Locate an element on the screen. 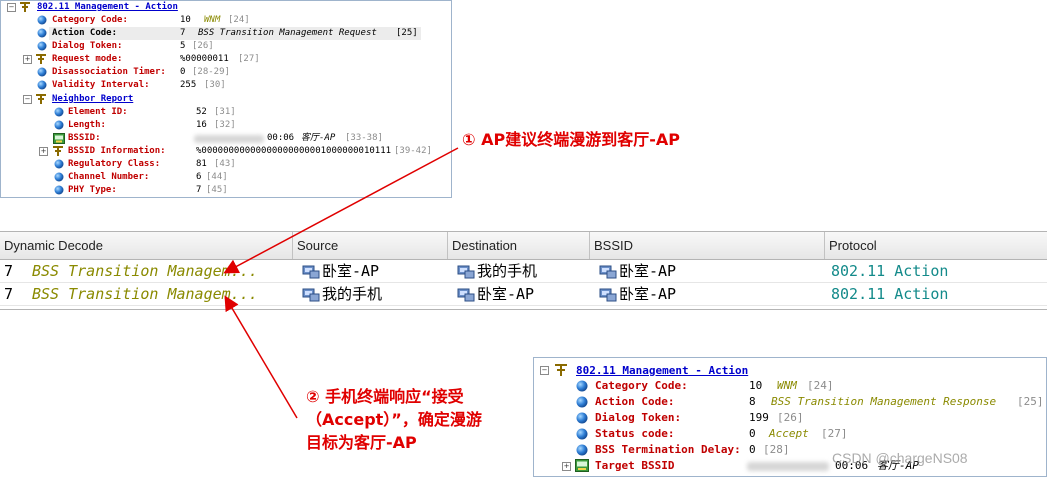 The width and height of the screenshot is (1047, 477). length-offset: [32] is located at coordinates (225, 125).